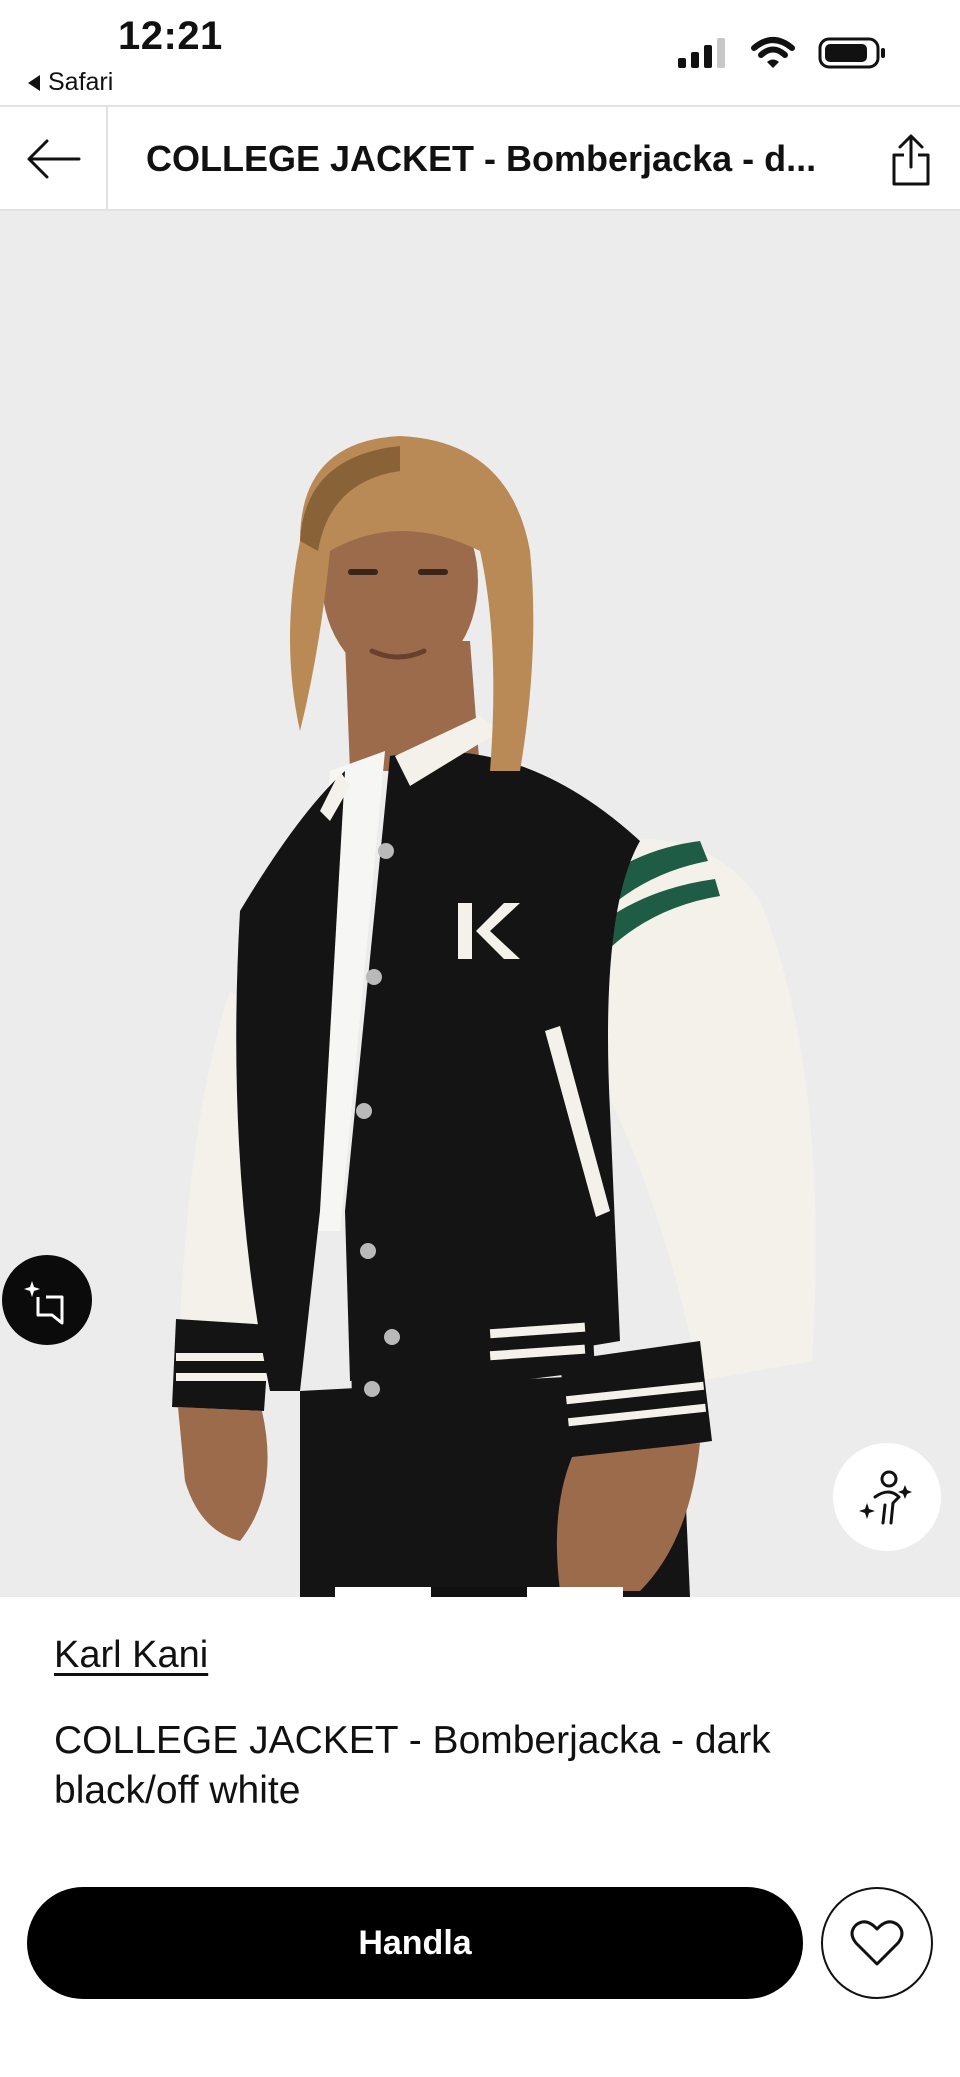 This screenshot has width=960, height=2077. What do you see at coordinates (480, 52) in the screenshot?
I see `status-bar: 12:21 Safari` at bounding box center [480, 52].